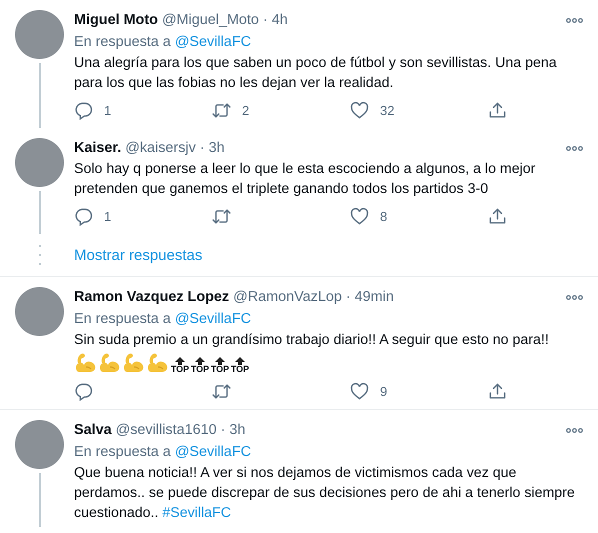 The image size is (598, 533). Describe the element at coordinates (166, 430) in the screenshot. I see `user-handle: @sevillista1610` at that location.